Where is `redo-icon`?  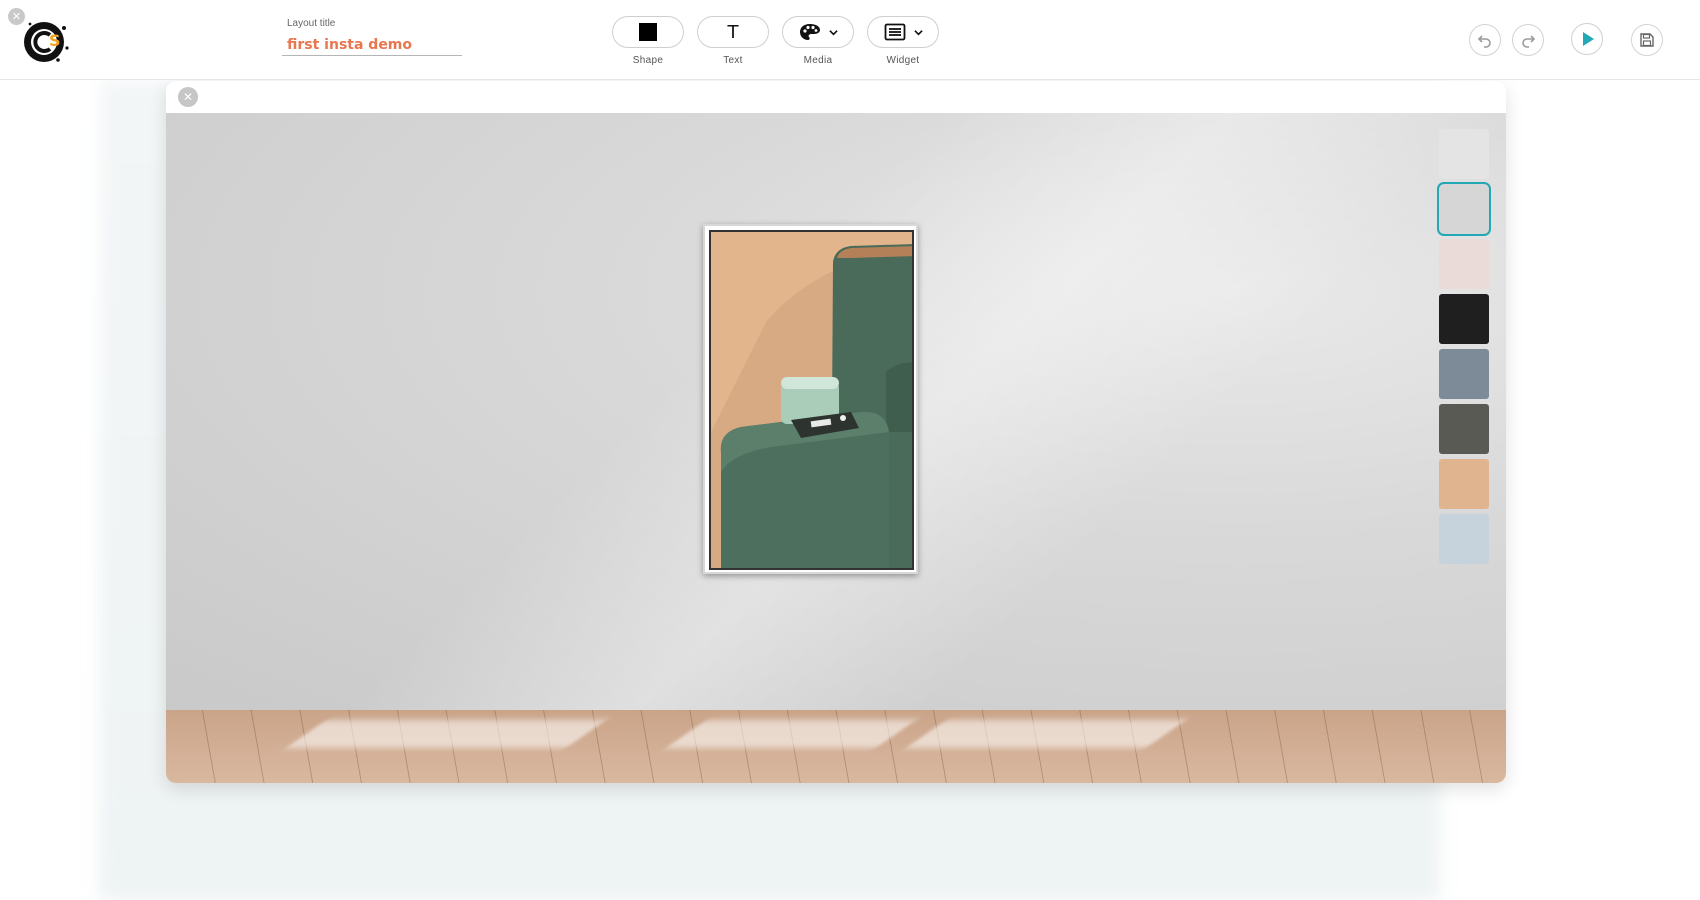
redo-icon is located at coordinates (1529, 41).